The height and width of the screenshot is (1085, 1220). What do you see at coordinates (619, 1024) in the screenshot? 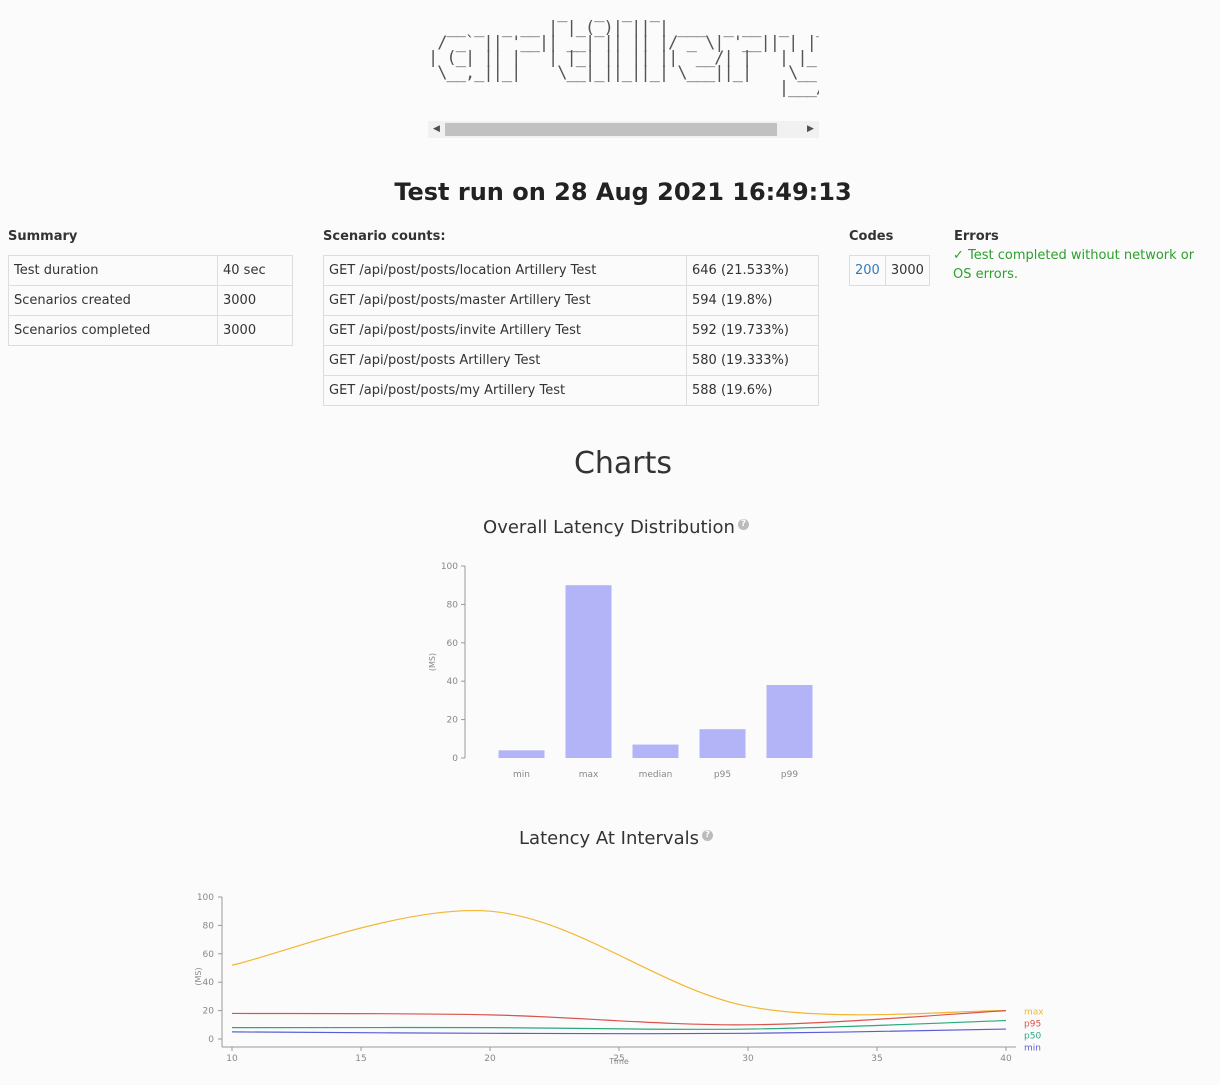
I see `series-line-p50` at bounding box center [619, 1024].